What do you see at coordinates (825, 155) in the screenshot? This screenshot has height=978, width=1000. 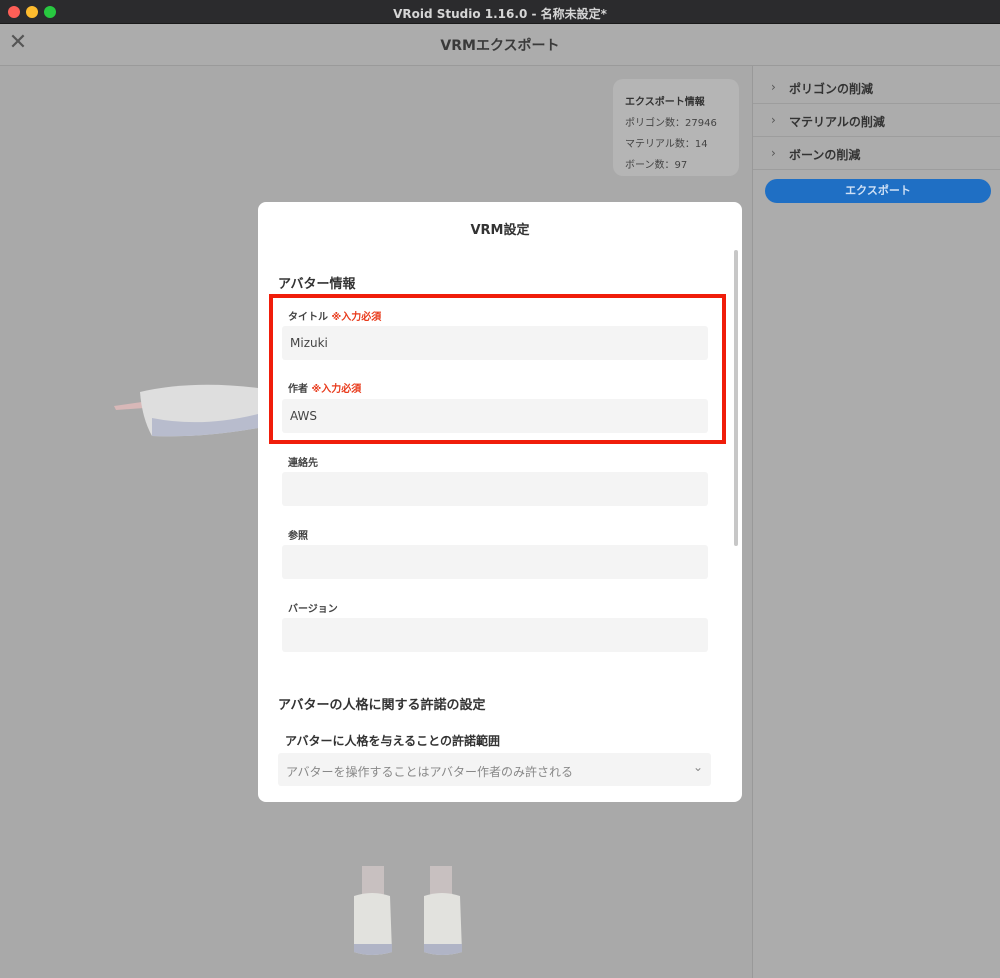 I see `accordion-label: ボーンの削減` at bounding box center [825, 155].